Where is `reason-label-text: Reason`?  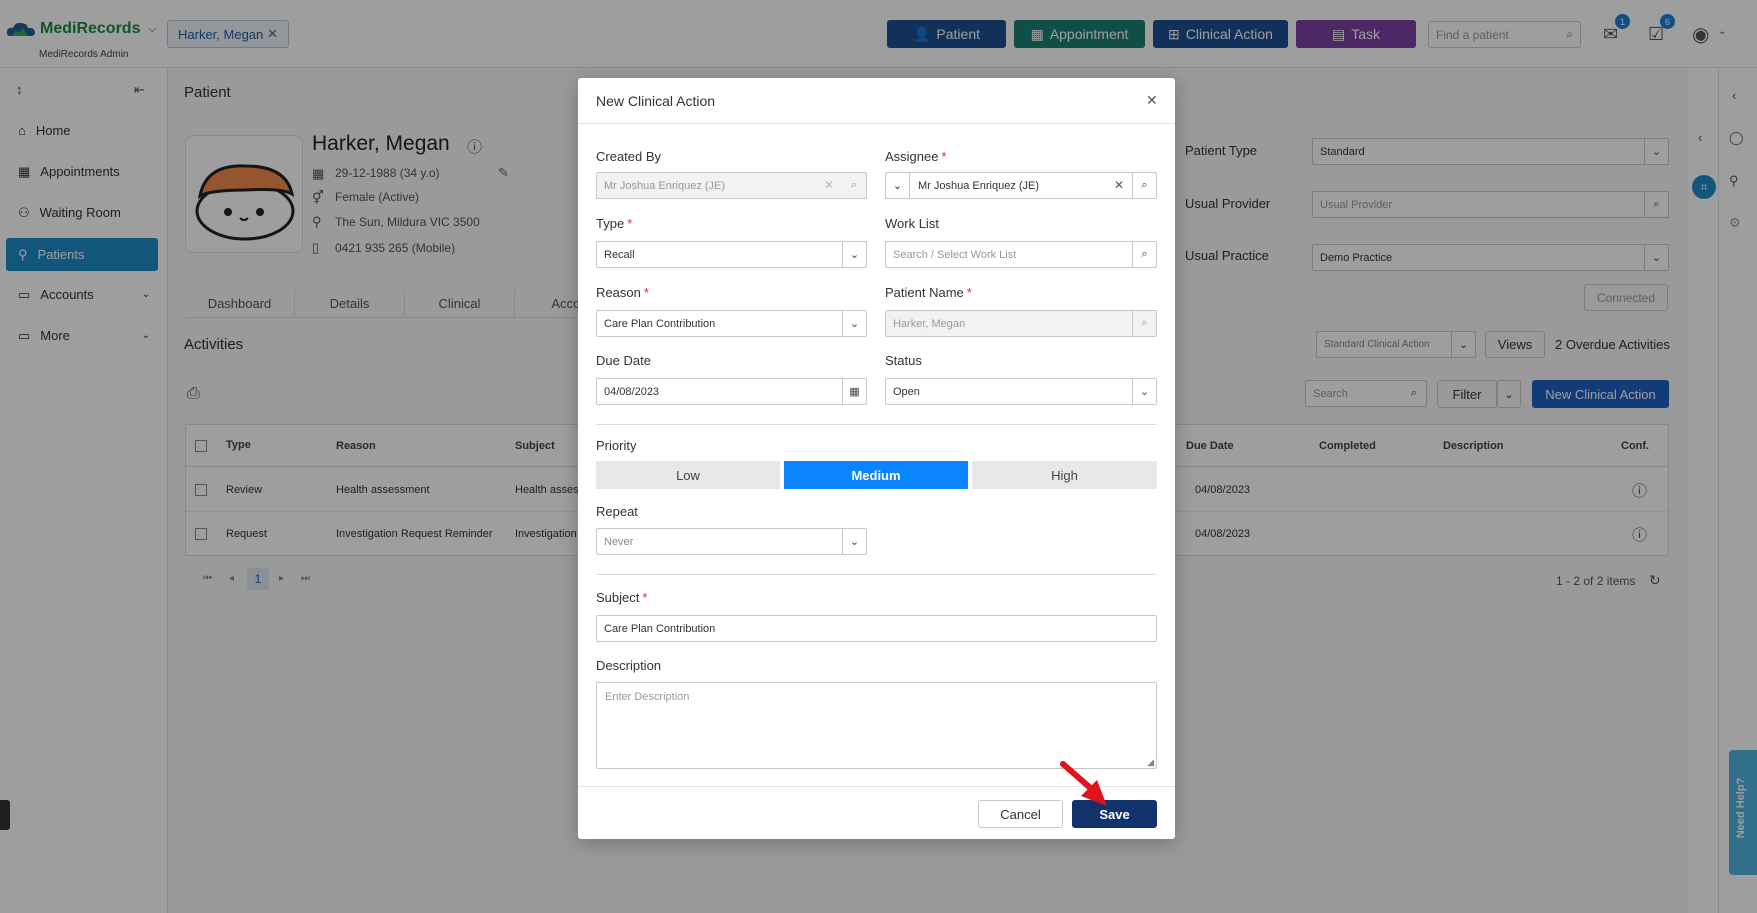
reason-label-text: Reason is located at coordinates (618, 292).